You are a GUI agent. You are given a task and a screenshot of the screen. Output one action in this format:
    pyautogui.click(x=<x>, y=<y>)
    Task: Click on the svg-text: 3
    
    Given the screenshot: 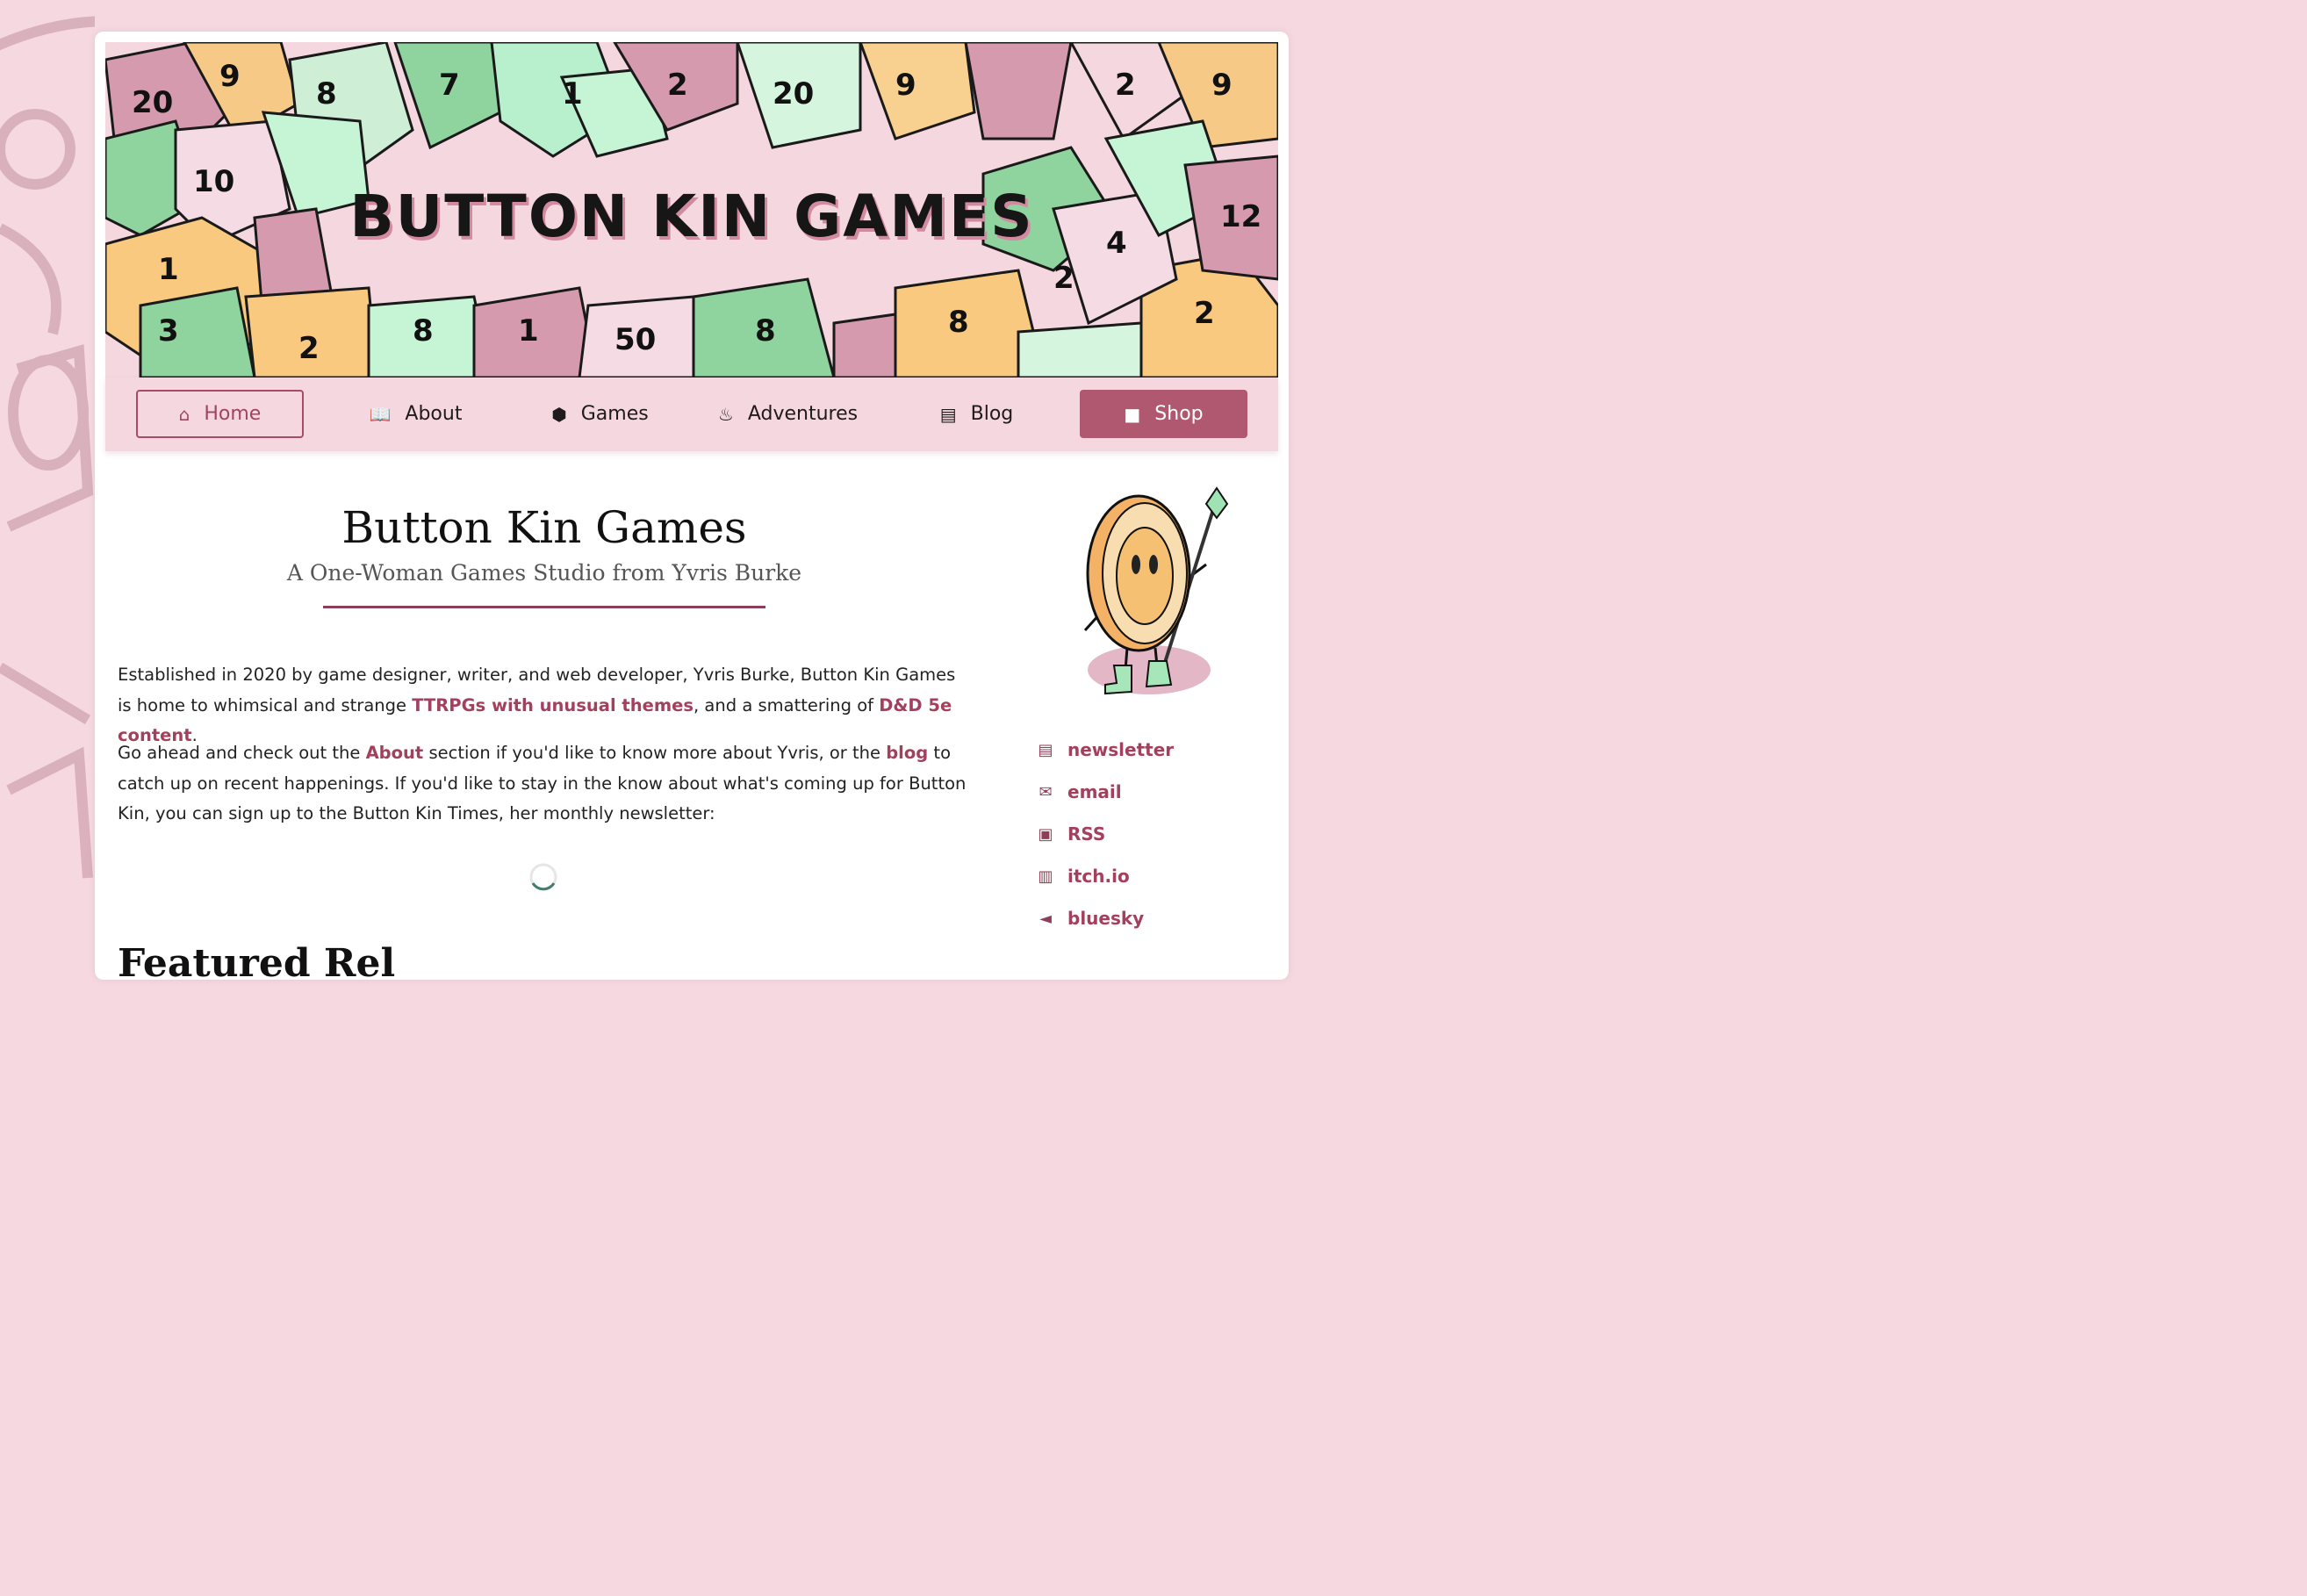 What is the action you would take?
    pyautogui.click(x=168, y=331)
    